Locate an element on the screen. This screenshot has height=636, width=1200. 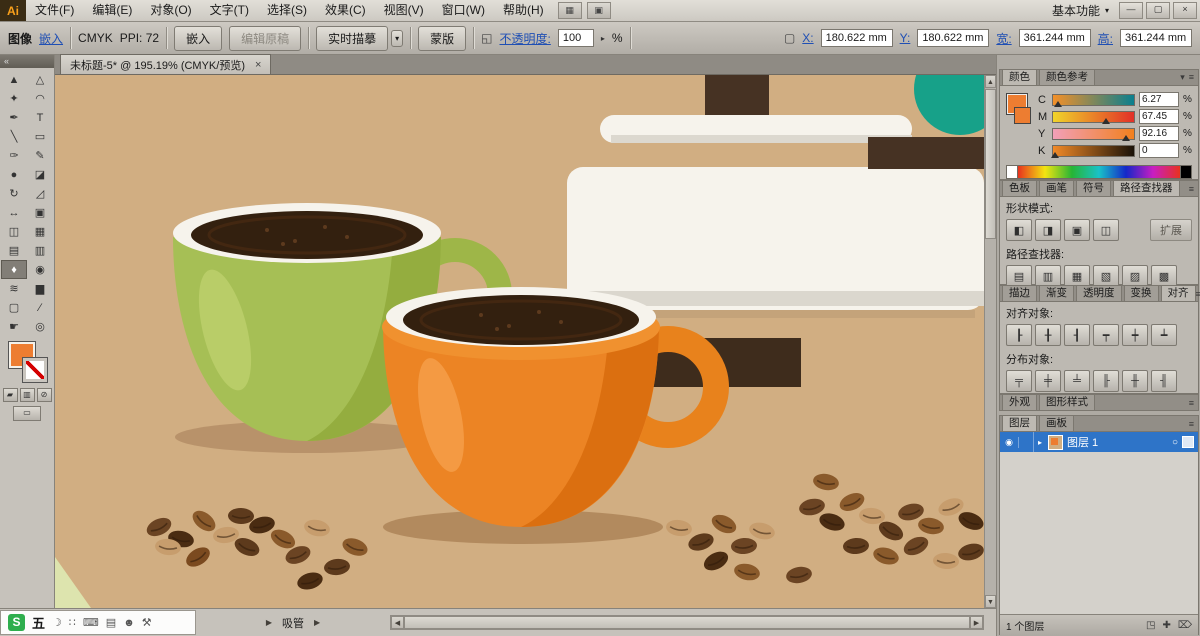
shape-builder-tool: ◫ is located at coordinates (14, 231).